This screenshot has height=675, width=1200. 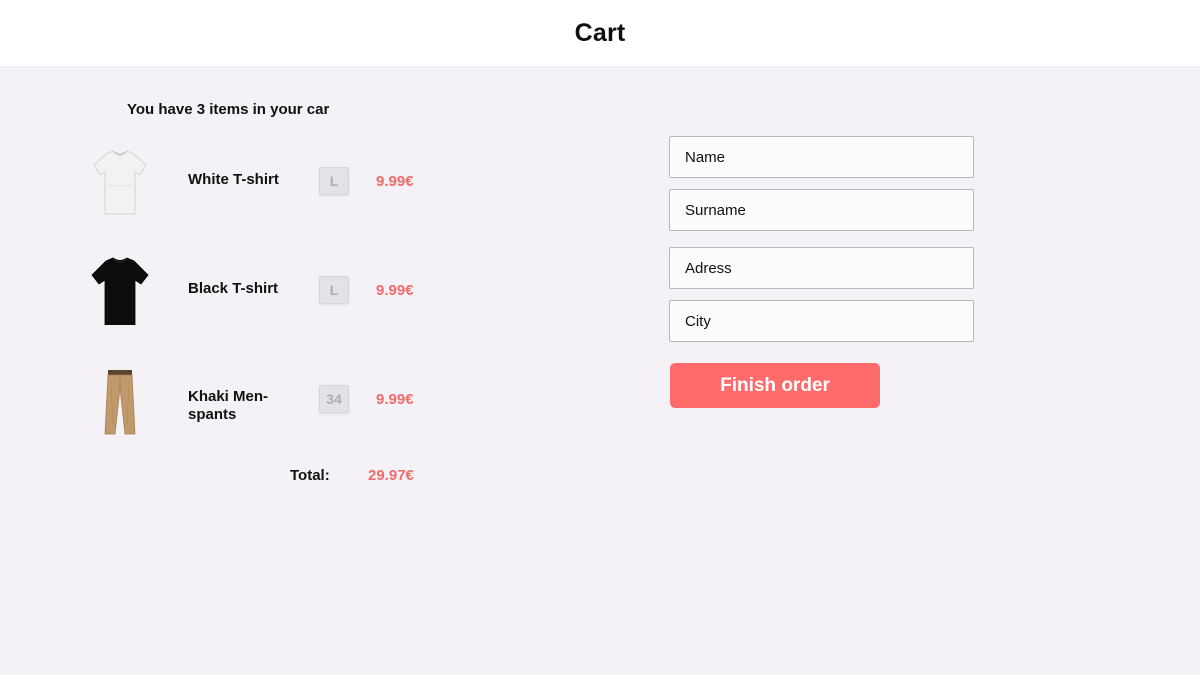 What do you see at coordinates (821, 157) in the screenshot?
I see `name-input` at bounding box center [821, 157].